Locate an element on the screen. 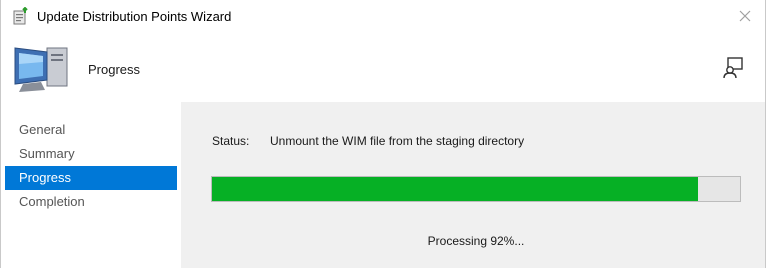  nav-item-label: Completion is located at coordinates (52, 201).